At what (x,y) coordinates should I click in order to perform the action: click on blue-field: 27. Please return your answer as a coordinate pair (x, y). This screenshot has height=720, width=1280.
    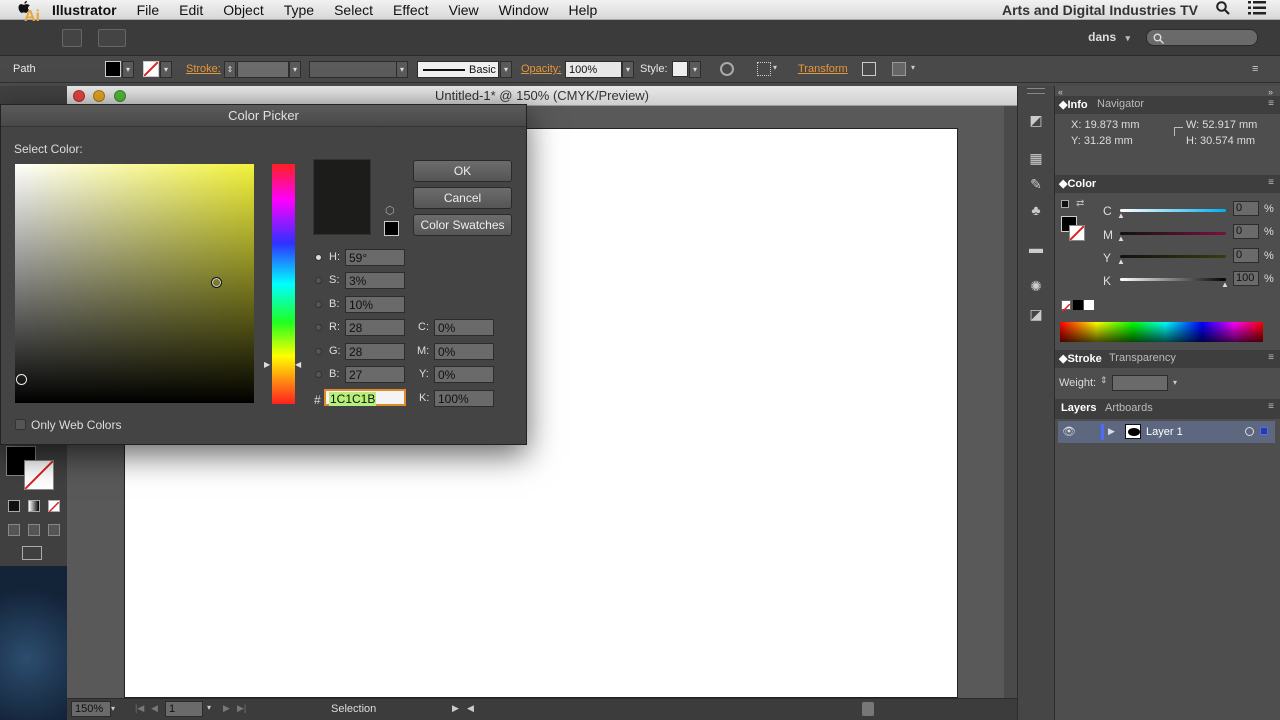
    Looking at the image, I should click on (375, 374).